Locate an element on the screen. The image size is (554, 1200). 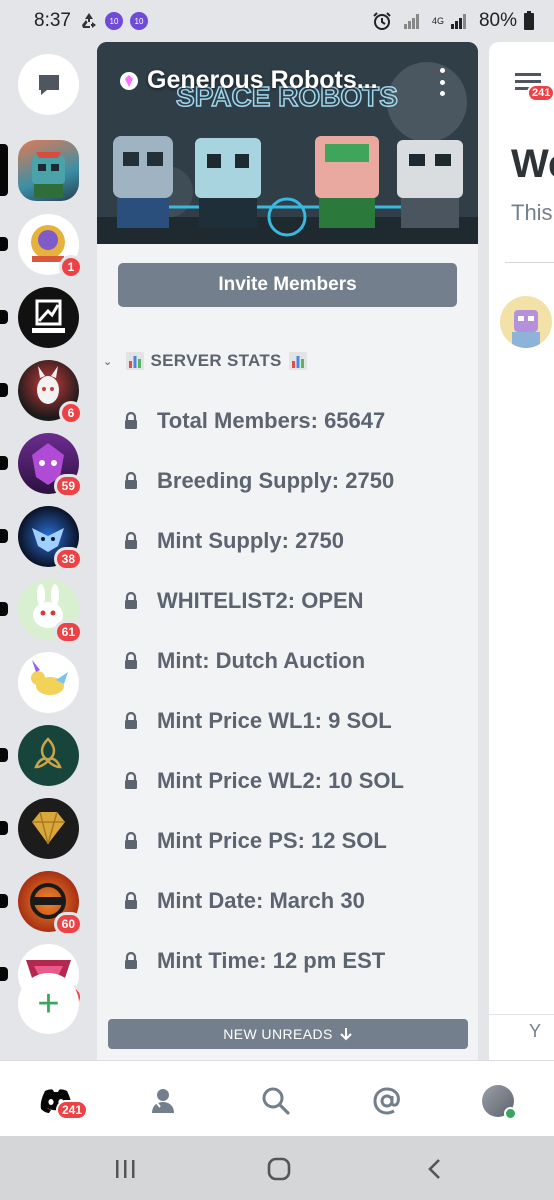
voice-channel-whitelist2: WHITELIST2: OPEN is located at coordinates (291, 601).